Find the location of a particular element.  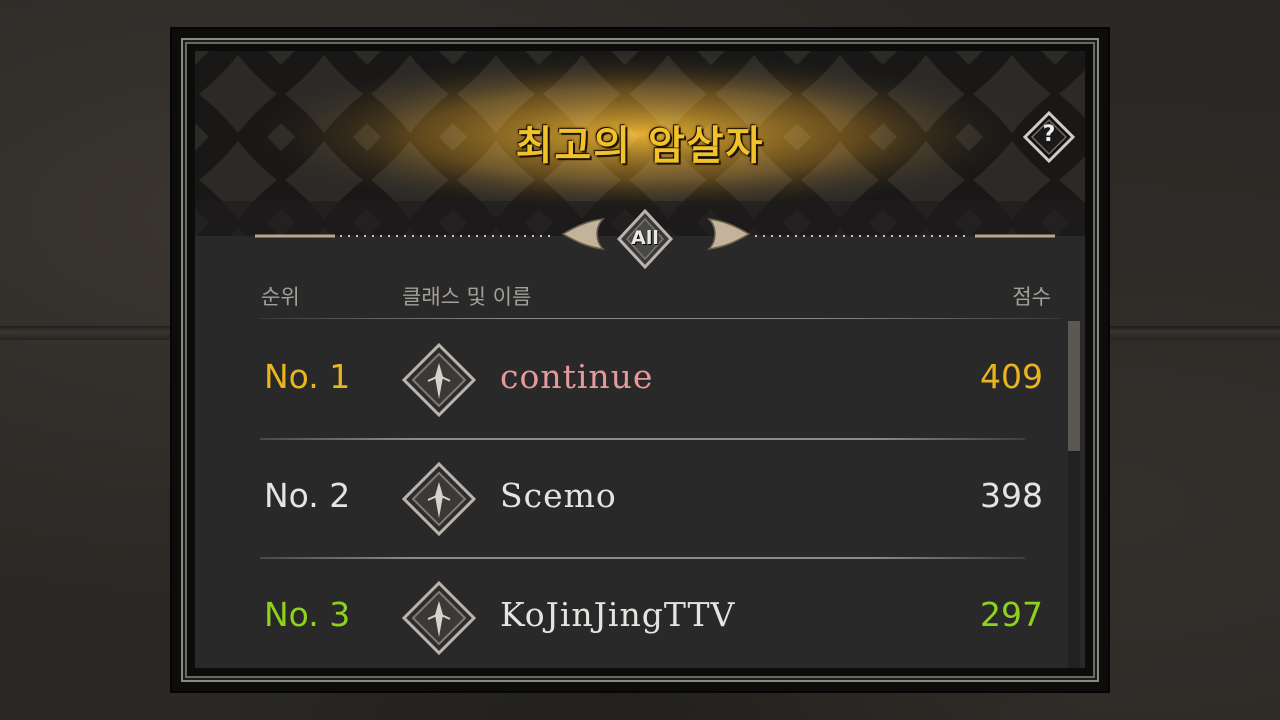

leaderboard-row: No. 1 continue 409 is located at coordinates (630, 380).